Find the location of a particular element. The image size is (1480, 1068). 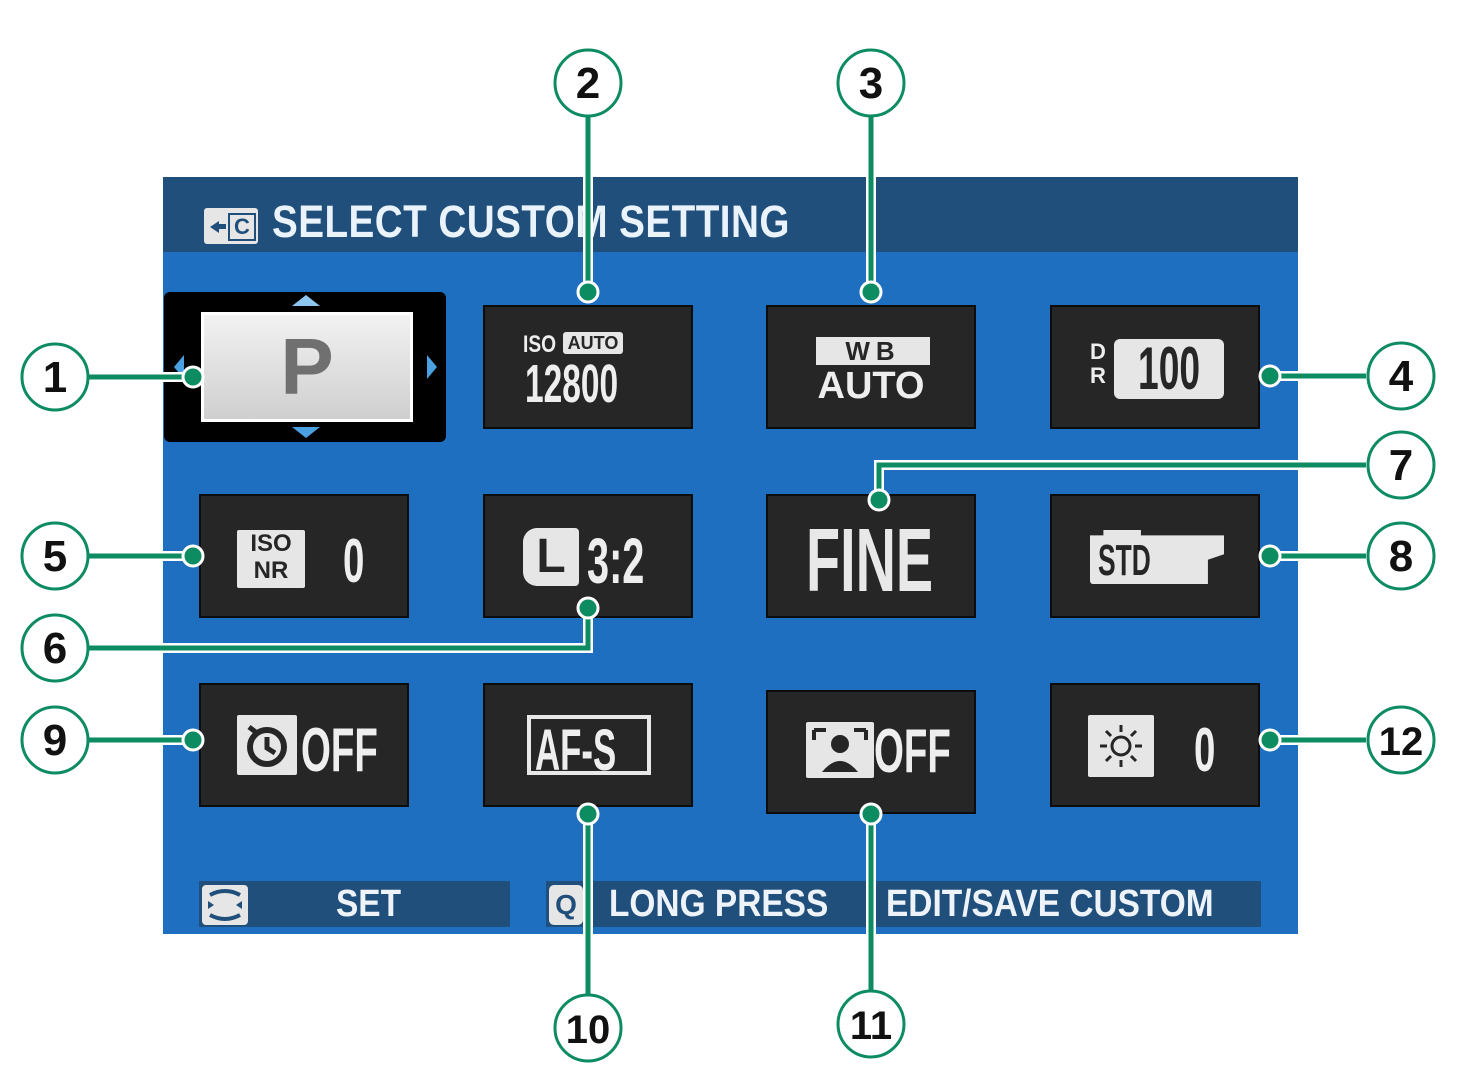

callout-number-2: 2 is located at coordinates (588, 83).